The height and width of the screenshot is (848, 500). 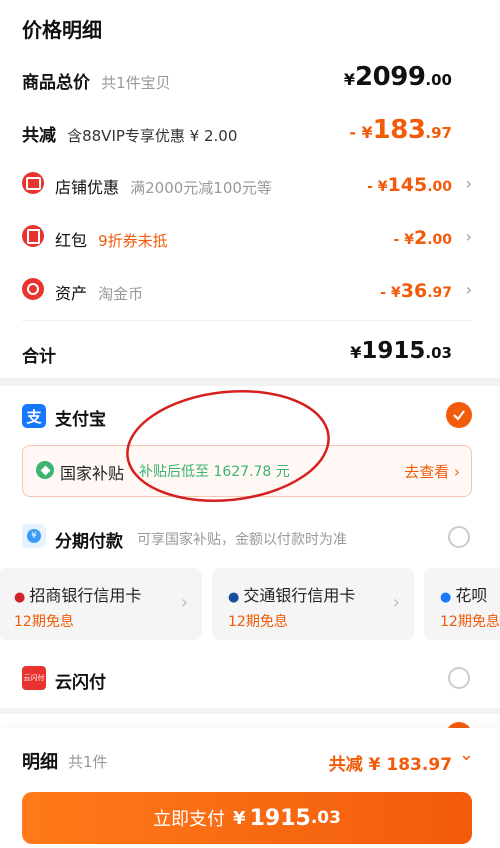 I want to click on discount-label: 共减, so click(x=39, y=136).